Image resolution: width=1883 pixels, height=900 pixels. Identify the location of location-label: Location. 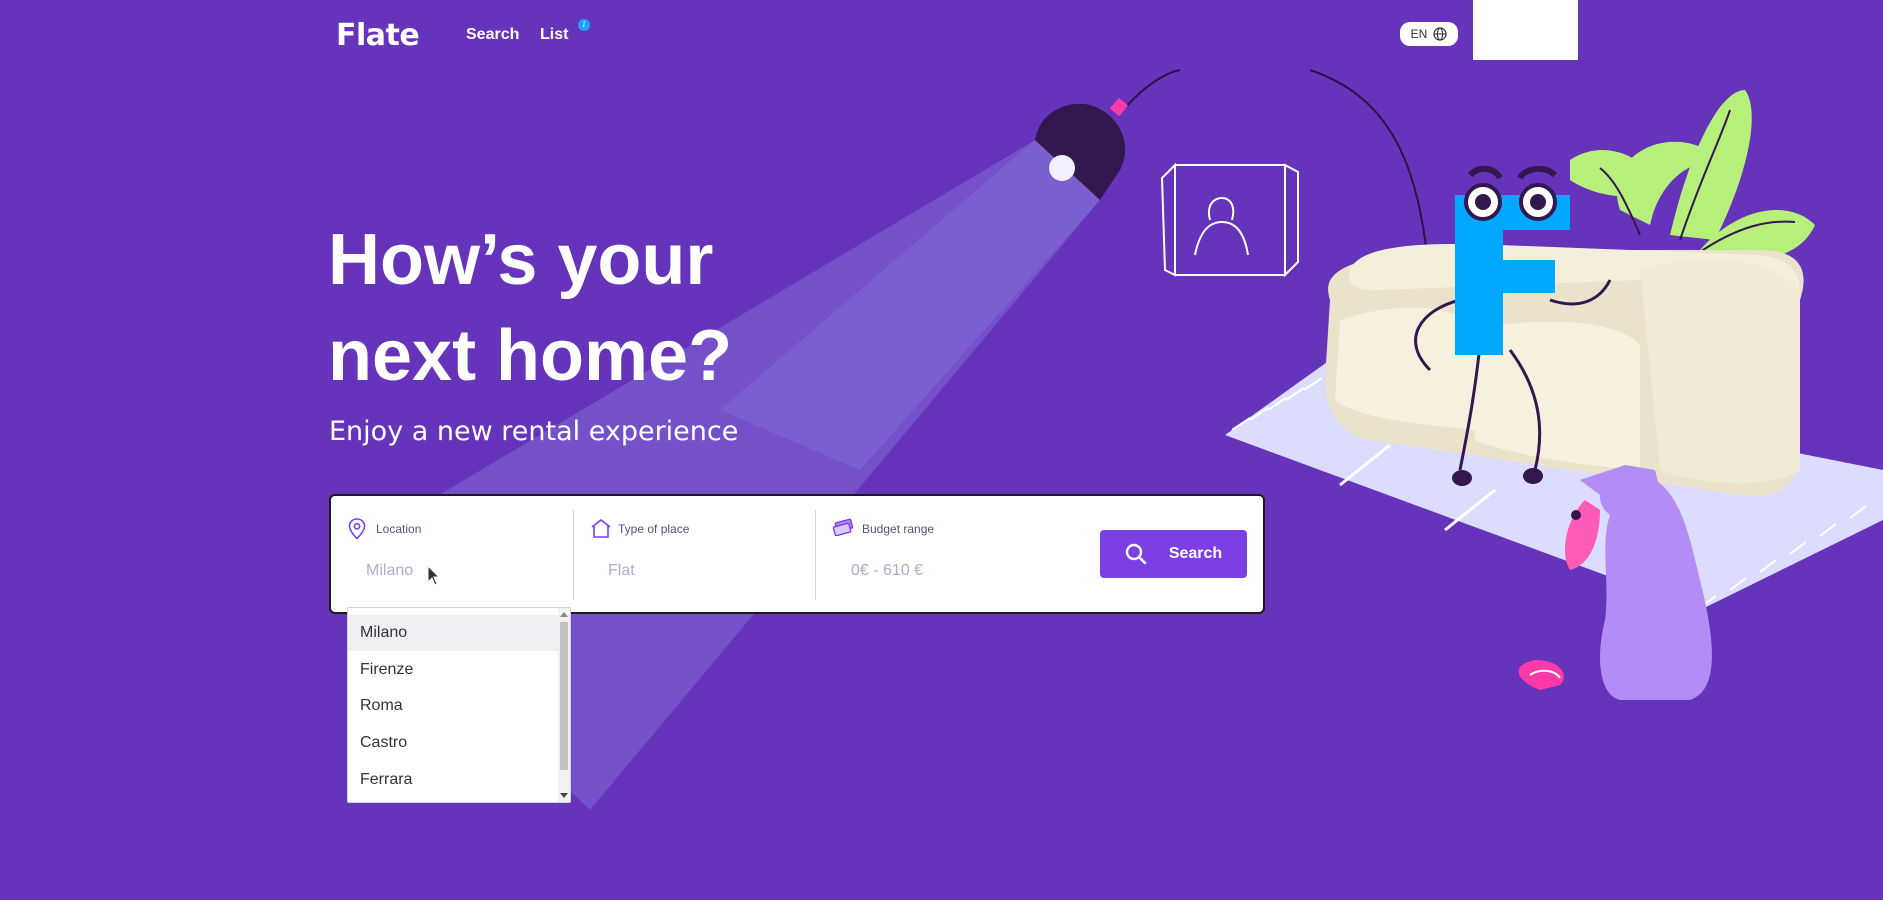
(399, 529).